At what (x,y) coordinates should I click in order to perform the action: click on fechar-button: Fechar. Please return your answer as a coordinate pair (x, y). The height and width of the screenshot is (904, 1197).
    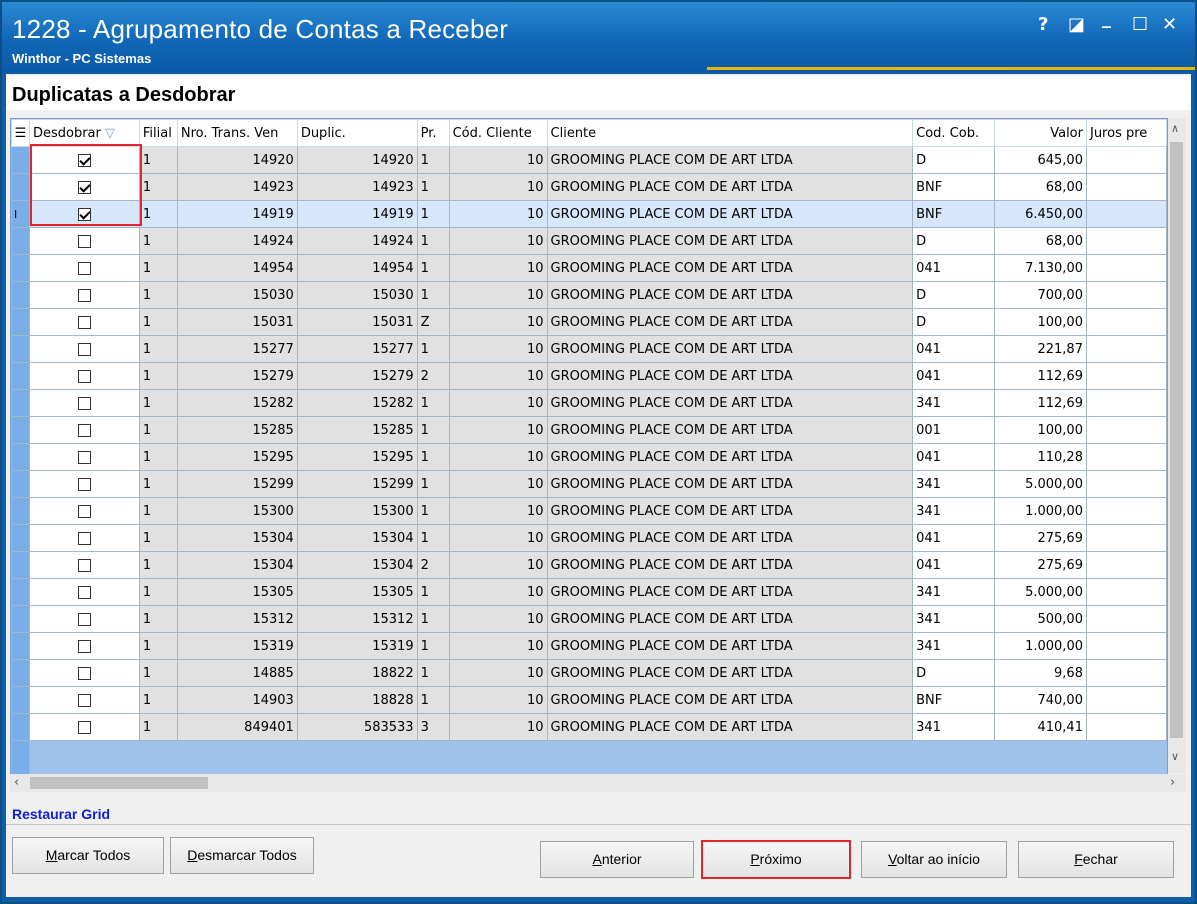
    Looking at the image, I should click on (1096, 859).